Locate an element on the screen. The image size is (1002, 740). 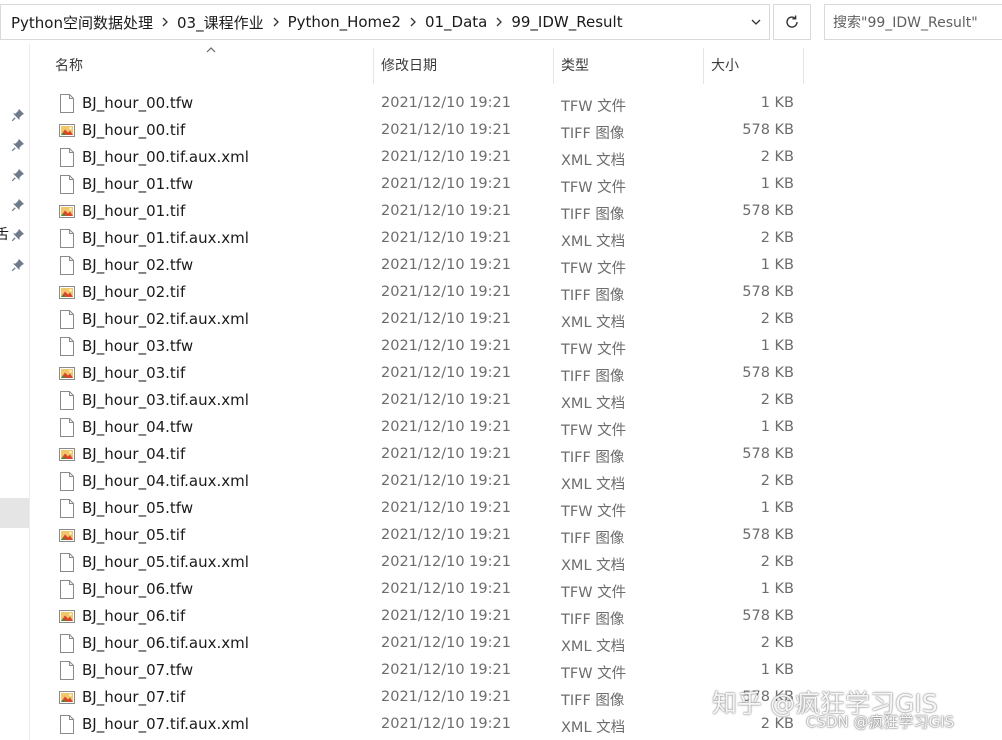
file-name: BJ_hour_01.tfw is located at coordinates (138, 184).